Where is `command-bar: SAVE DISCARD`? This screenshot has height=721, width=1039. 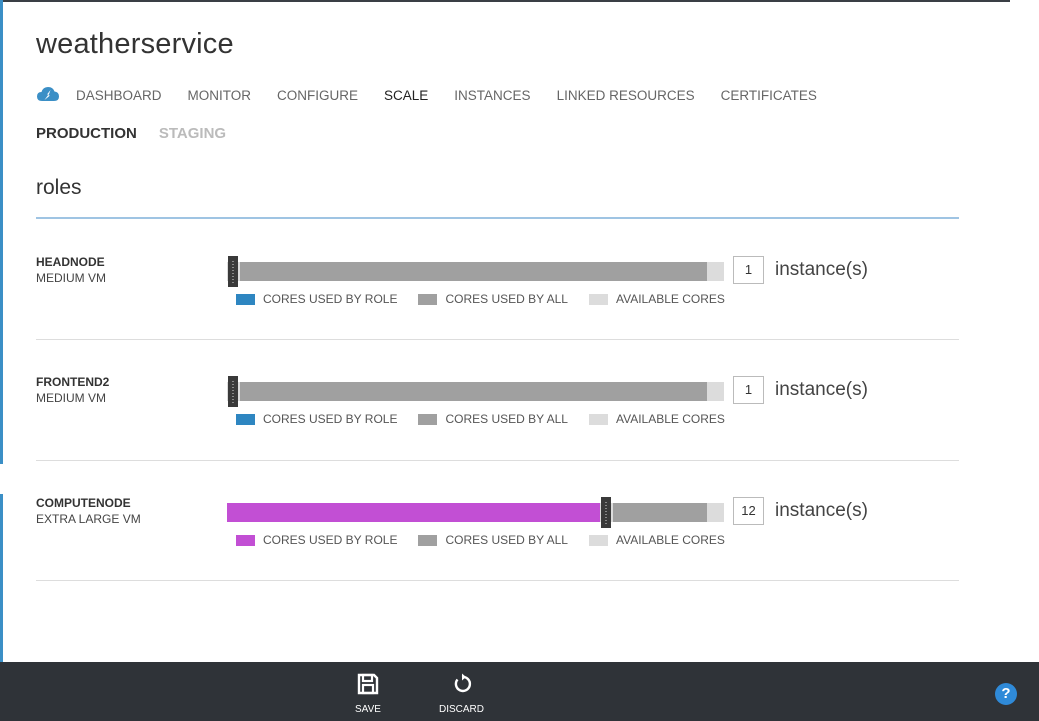 command-bar: SAVE DISCARD is located at coordinates (519, 691).